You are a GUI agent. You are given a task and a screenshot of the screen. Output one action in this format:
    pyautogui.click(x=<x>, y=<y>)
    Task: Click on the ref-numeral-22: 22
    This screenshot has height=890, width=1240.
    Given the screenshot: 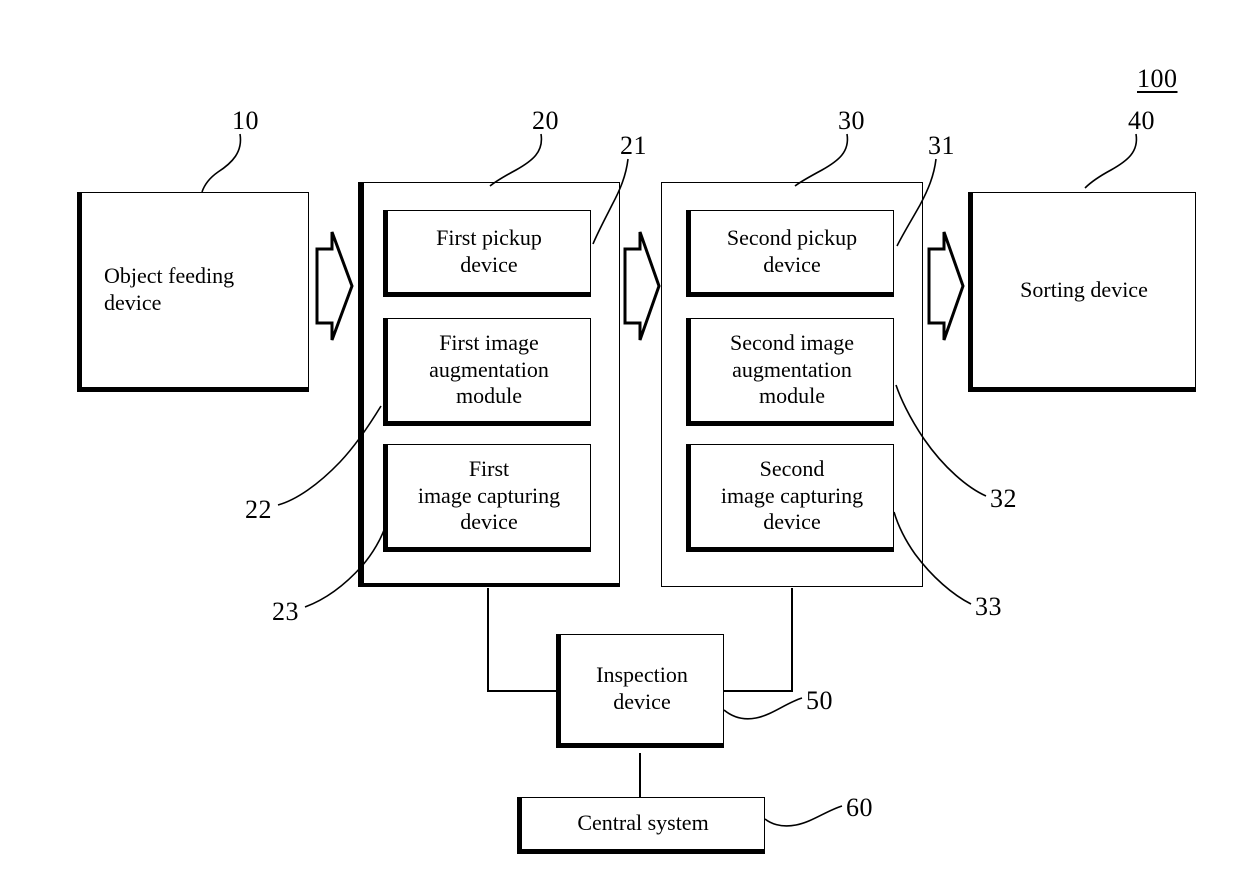 What is the action you would take?
    pyautogui.click(x=258, y=509)
    